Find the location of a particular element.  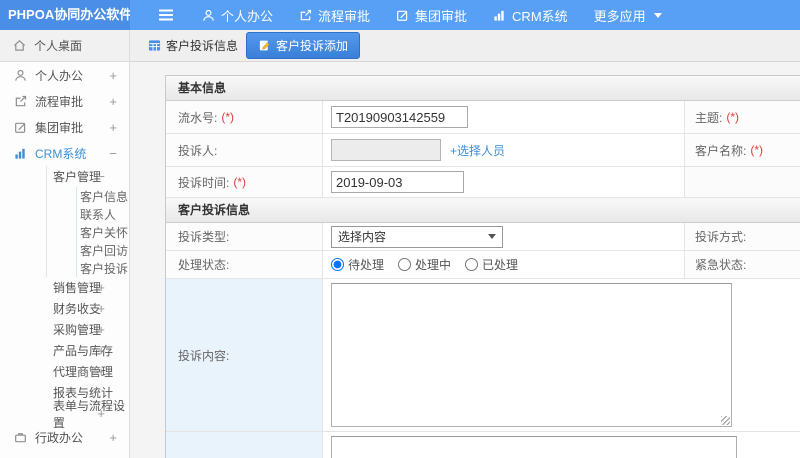

empty-cell is located at coordinates (742, 182).